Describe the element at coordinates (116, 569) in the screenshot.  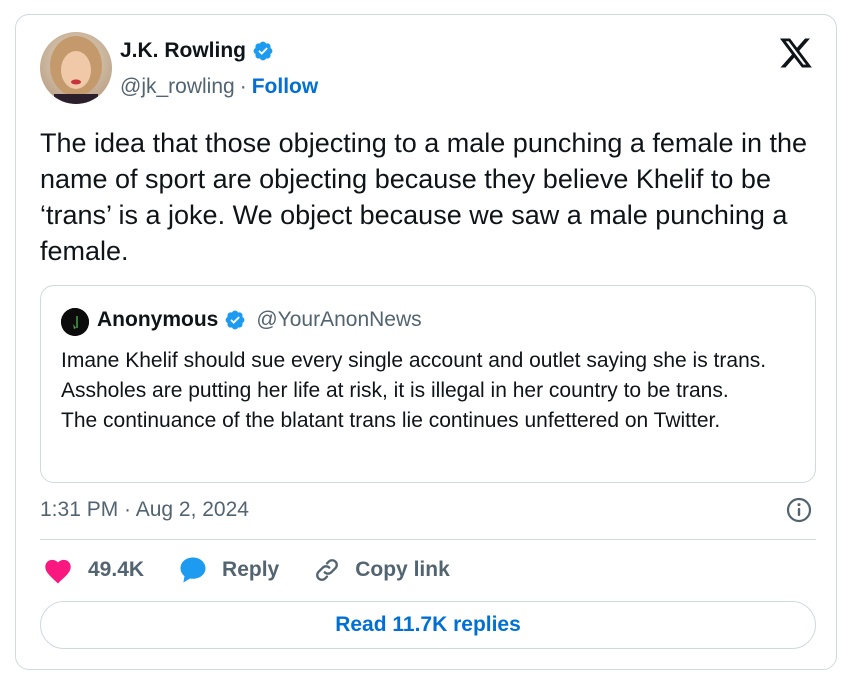
I see `like-count: 49.4K` at that location.